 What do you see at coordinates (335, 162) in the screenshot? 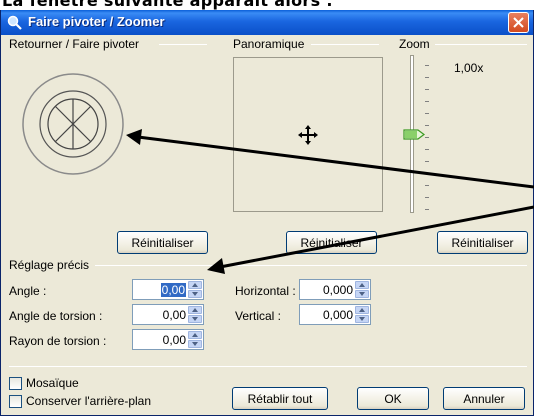
I see `arrow-to-dial` at bounding box center [335, 162].